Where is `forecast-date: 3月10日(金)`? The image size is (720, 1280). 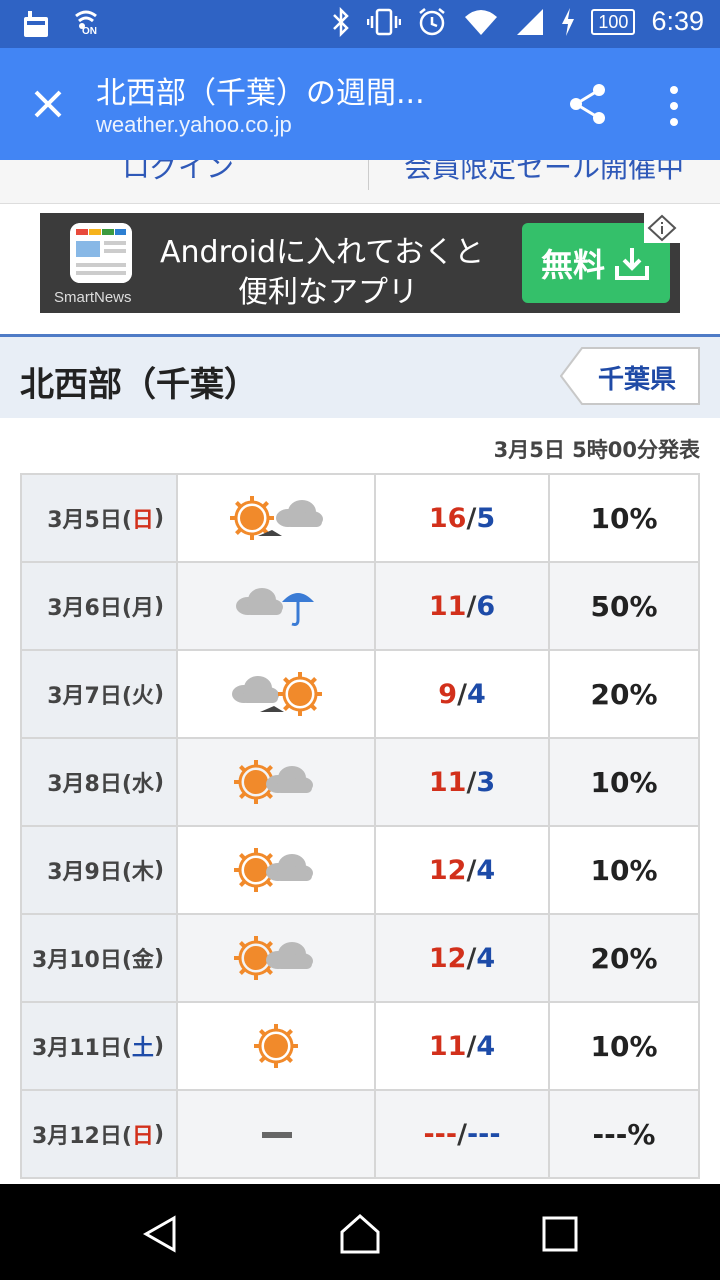 forecast-date: 3月10日(金) is located at coordinates (98, 958).